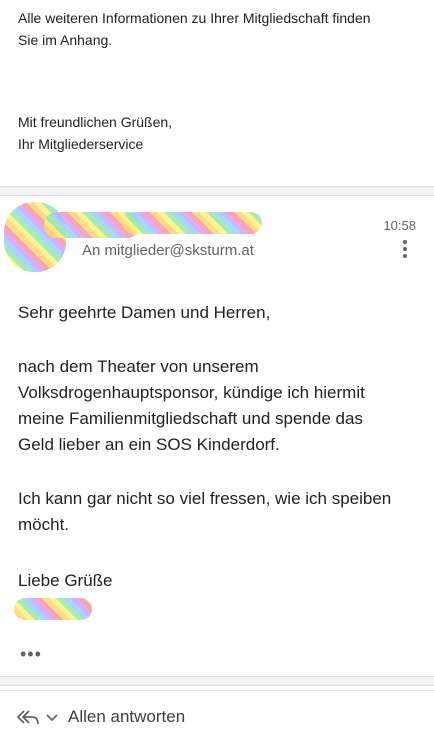  Describe the element at coordinates (144, 312) in the screenshot. I see `message-greeting: Sehr geehrte Damen und Herren,` at that location.